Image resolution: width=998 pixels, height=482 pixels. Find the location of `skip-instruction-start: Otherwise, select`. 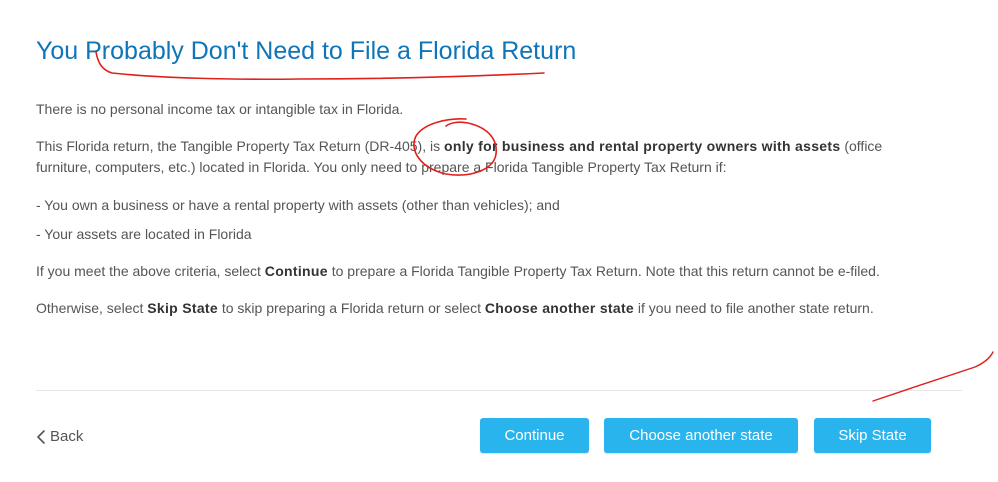

skip-instruction-start: Otherwise, select is located at coordinates (92, 308).